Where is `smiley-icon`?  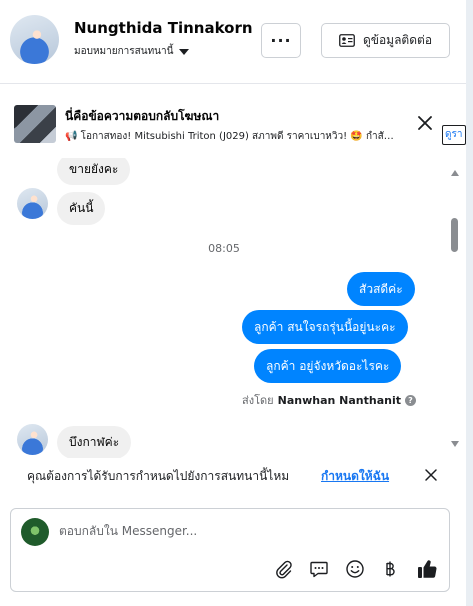
smiley-icon is located at coordinates (355, 569).